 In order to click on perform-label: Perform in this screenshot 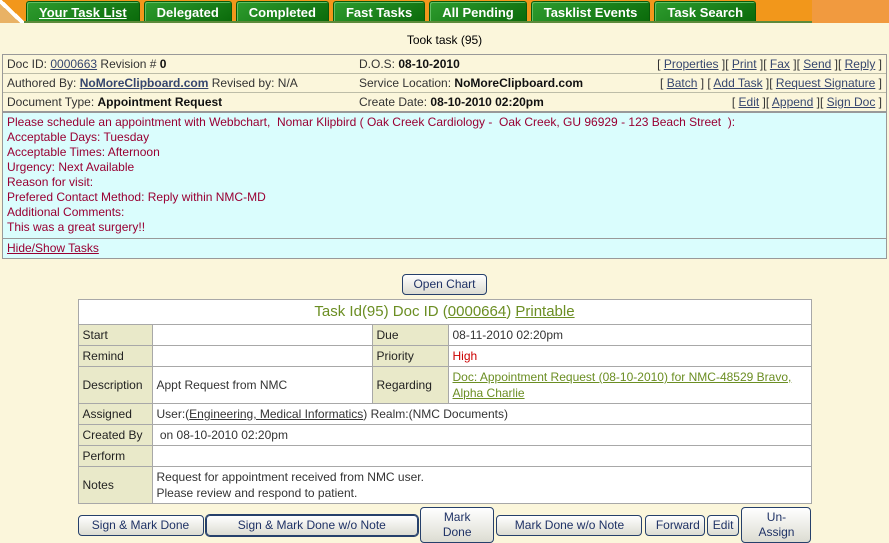, I will do `click(115, 456)`.